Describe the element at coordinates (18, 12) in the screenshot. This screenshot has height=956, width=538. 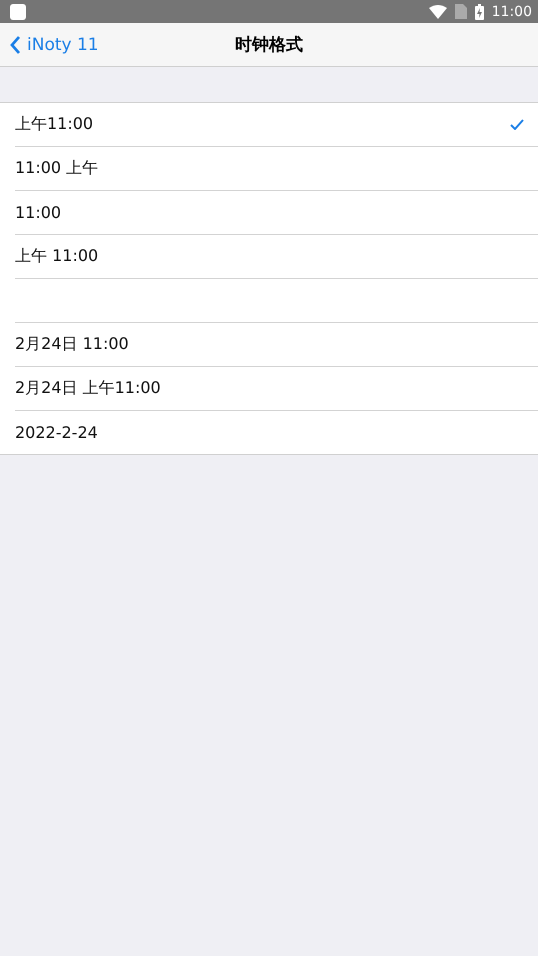
I see `notification-icon` at that location.